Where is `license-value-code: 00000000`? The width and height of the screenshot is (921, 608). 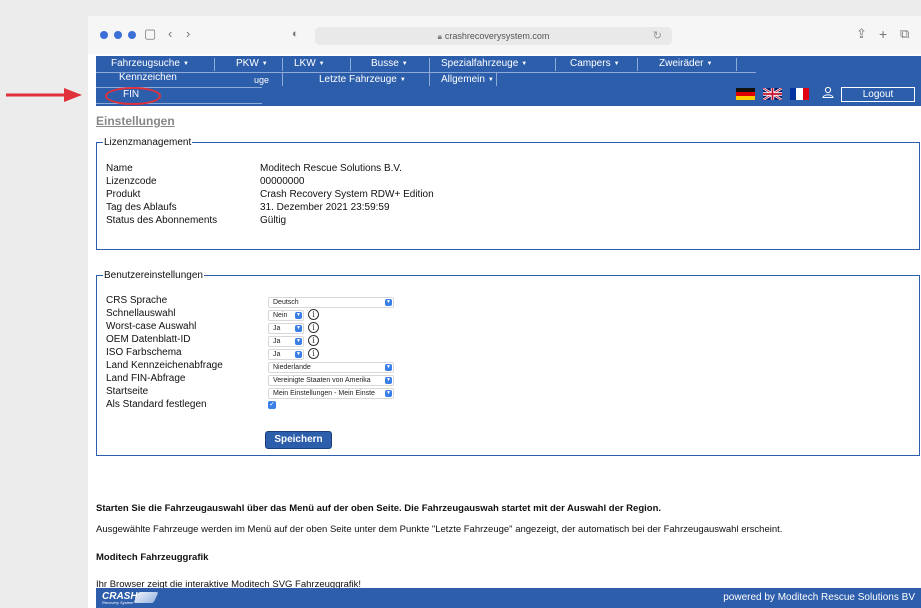
license-value-code: 00000000 is located at coordinates (282, 181).